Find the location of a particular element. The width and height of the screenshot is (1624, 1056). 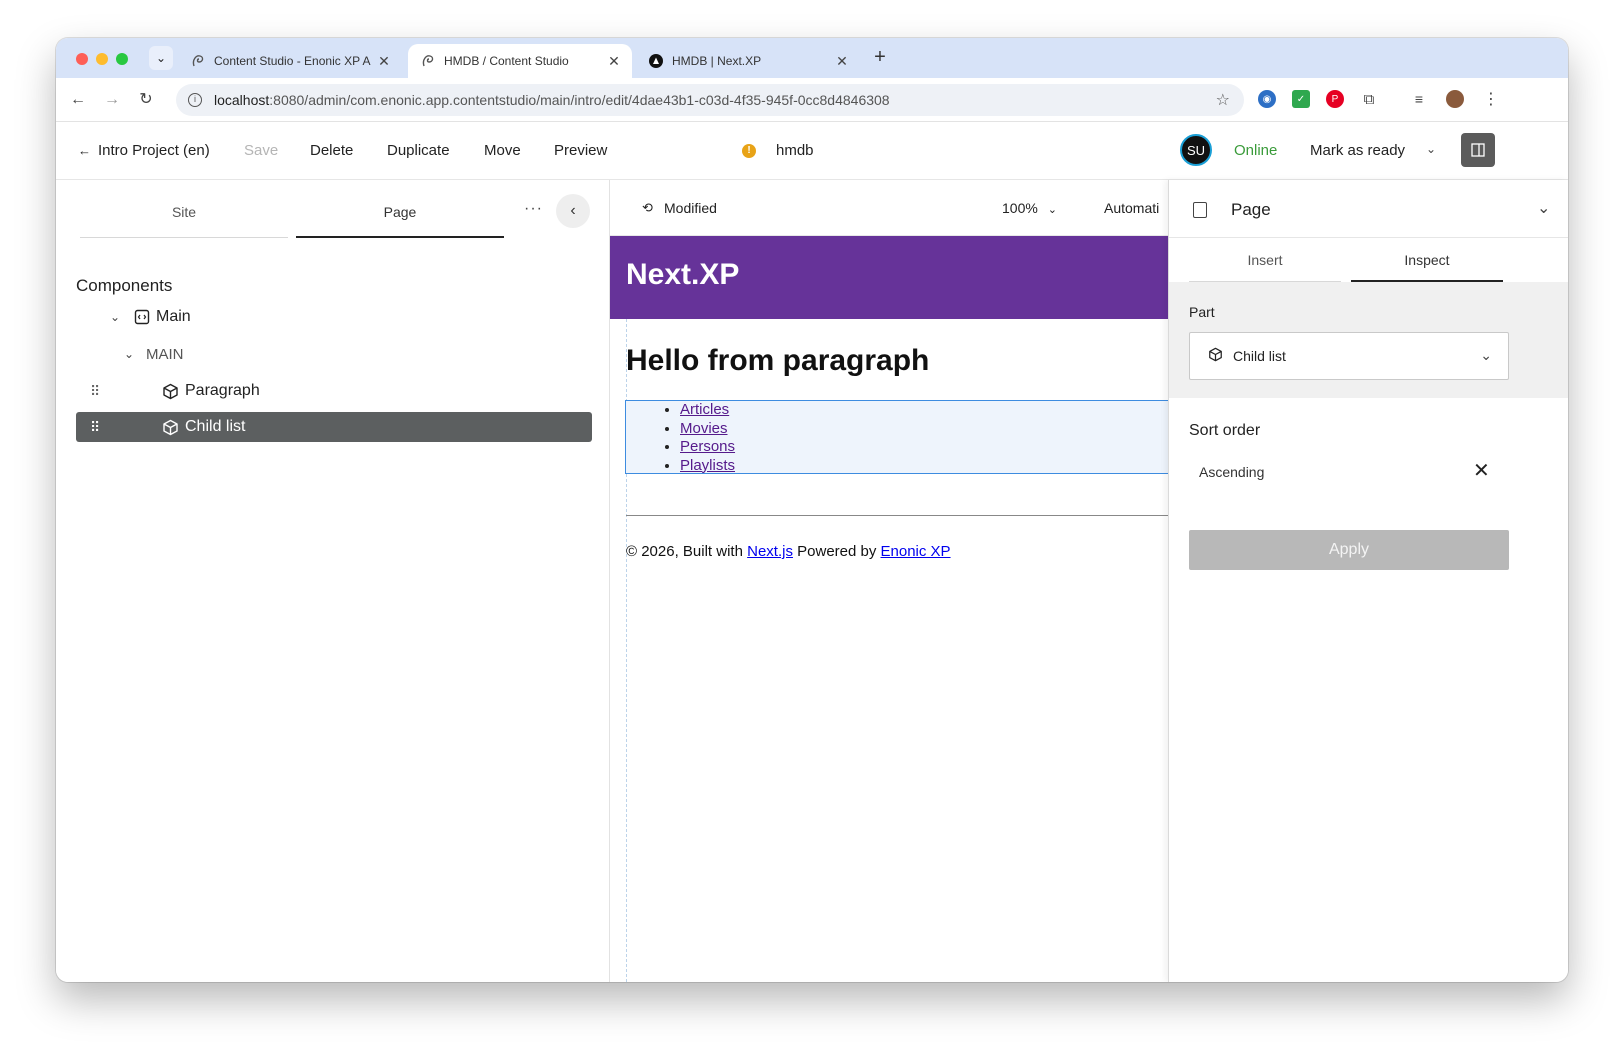

tree-item-main: ⌄ Main is located at coordinates (334, 317).